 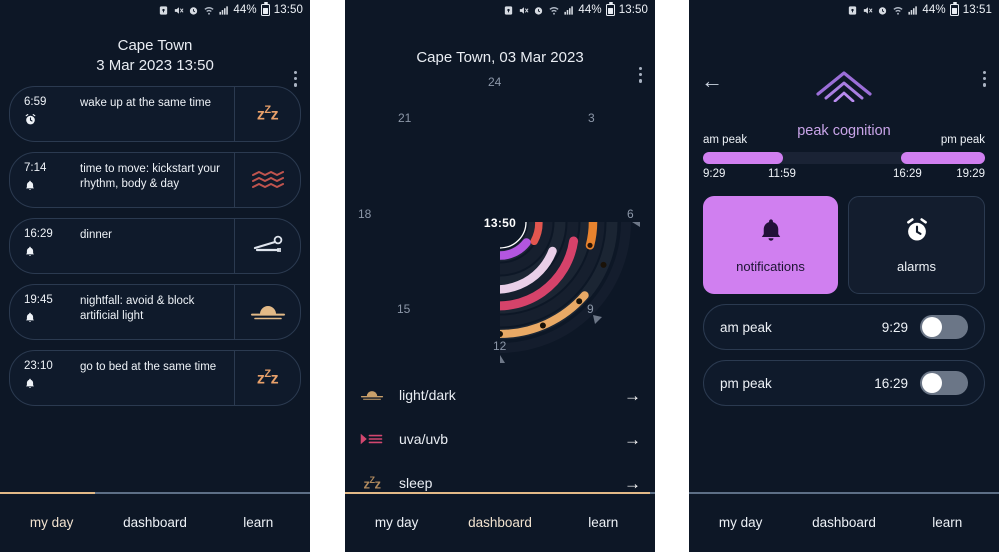 What do you see at coordinates (977, 10) in the screenshot?
I see `status-time: 13:51` at bounding box center [977, 10].